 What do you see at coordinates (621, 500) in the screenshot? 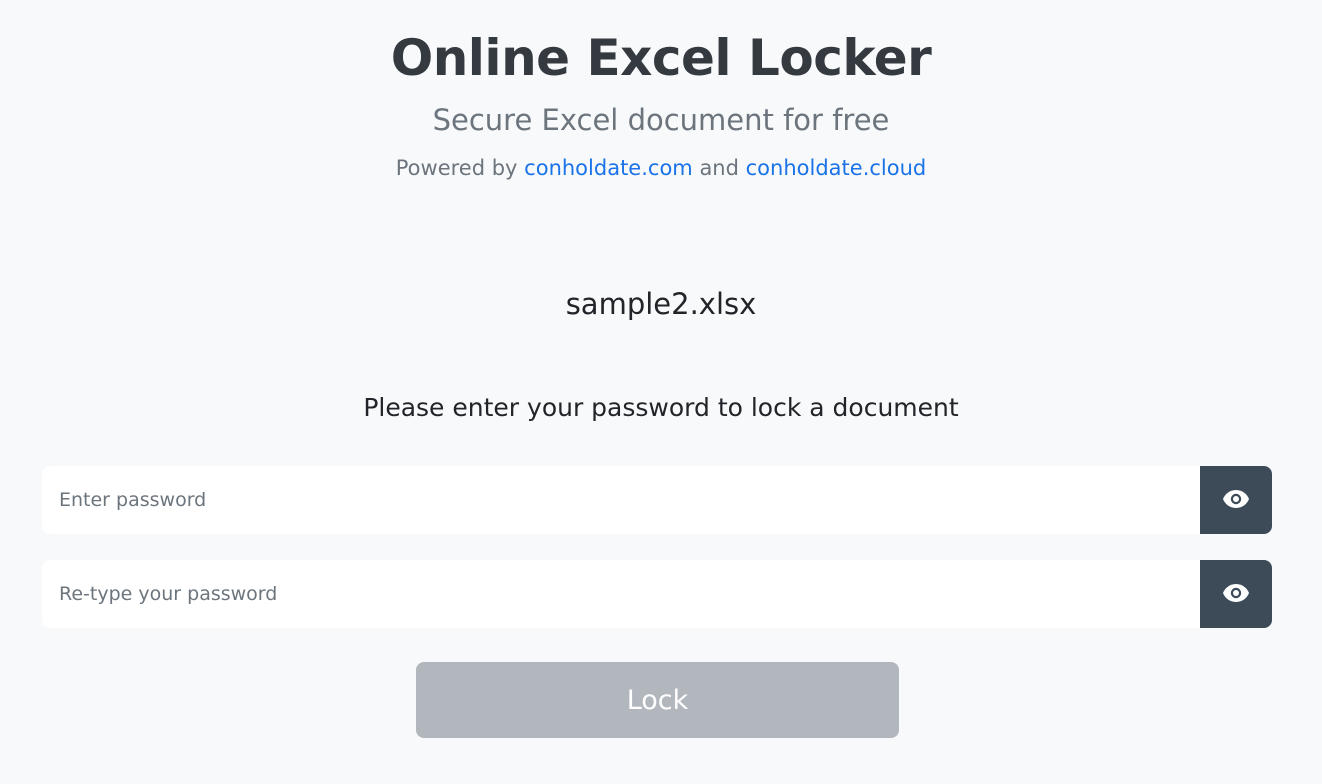
I see `password-input` at bounding box center [621, 500].